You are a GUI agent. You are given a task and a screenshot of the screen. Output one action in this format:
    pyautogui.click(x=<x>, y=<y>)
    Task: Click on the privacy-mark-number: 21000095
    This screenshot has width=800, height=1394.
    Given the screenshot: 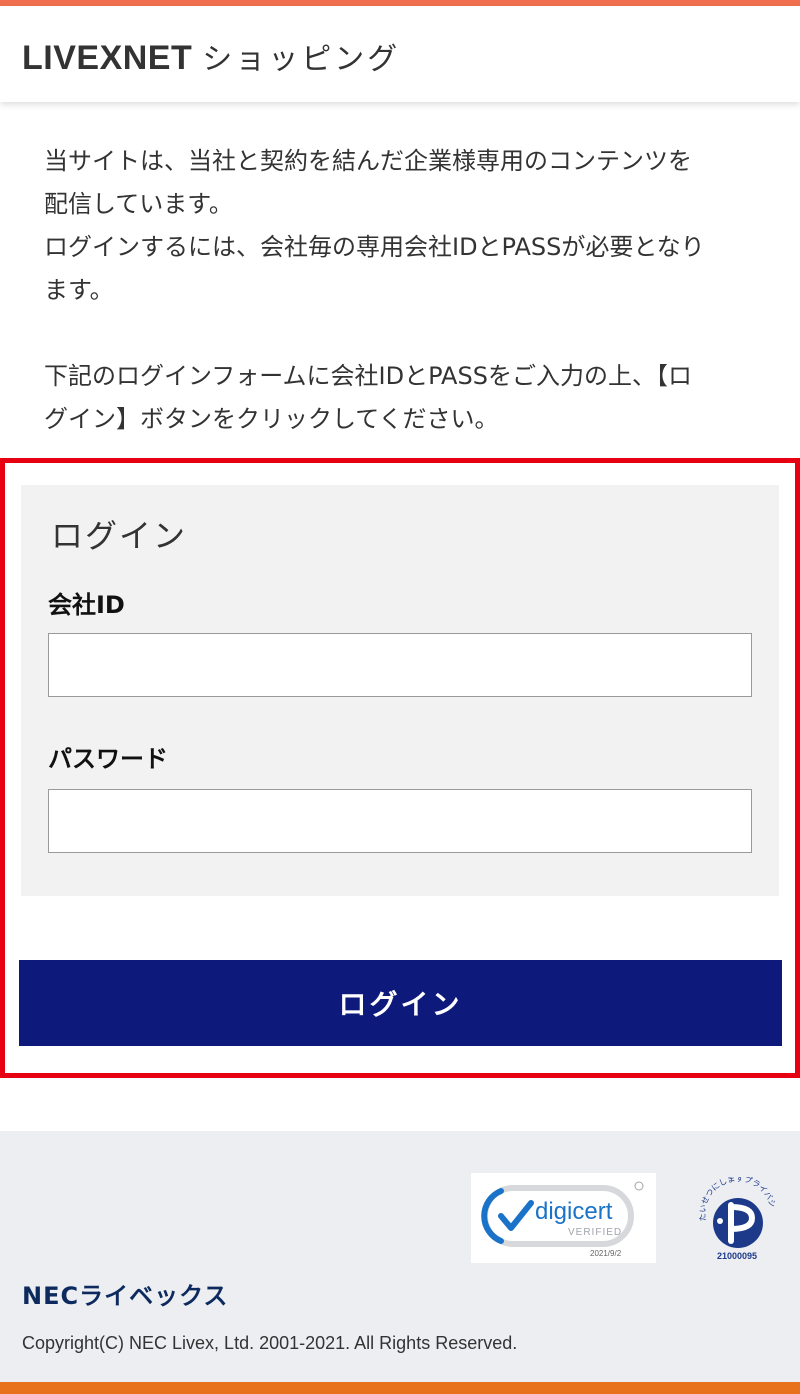 What is the action you would take?
    pyautogui.click(x=737, y=1256)
    